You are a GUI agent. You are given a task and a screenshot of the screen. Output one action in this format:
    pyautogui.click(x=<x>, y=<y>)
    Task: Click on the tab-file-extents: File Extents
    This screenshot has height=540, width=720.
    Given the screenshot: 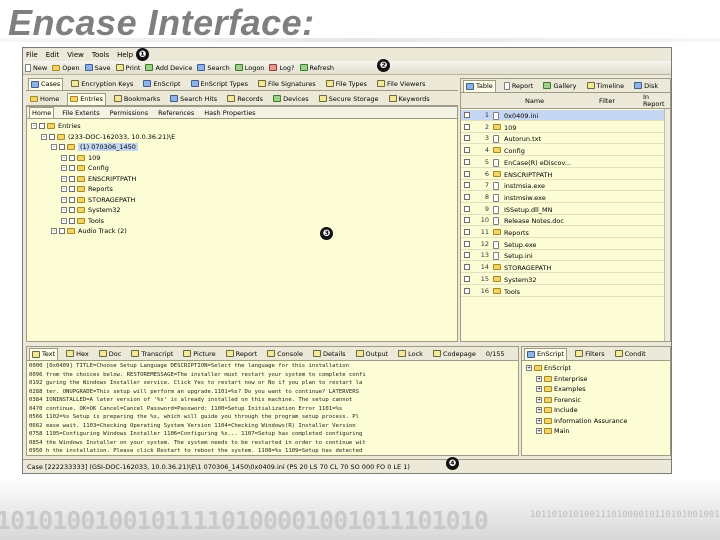 What is the action you would take?
    pyautogui.click(x=81, y=112)
    